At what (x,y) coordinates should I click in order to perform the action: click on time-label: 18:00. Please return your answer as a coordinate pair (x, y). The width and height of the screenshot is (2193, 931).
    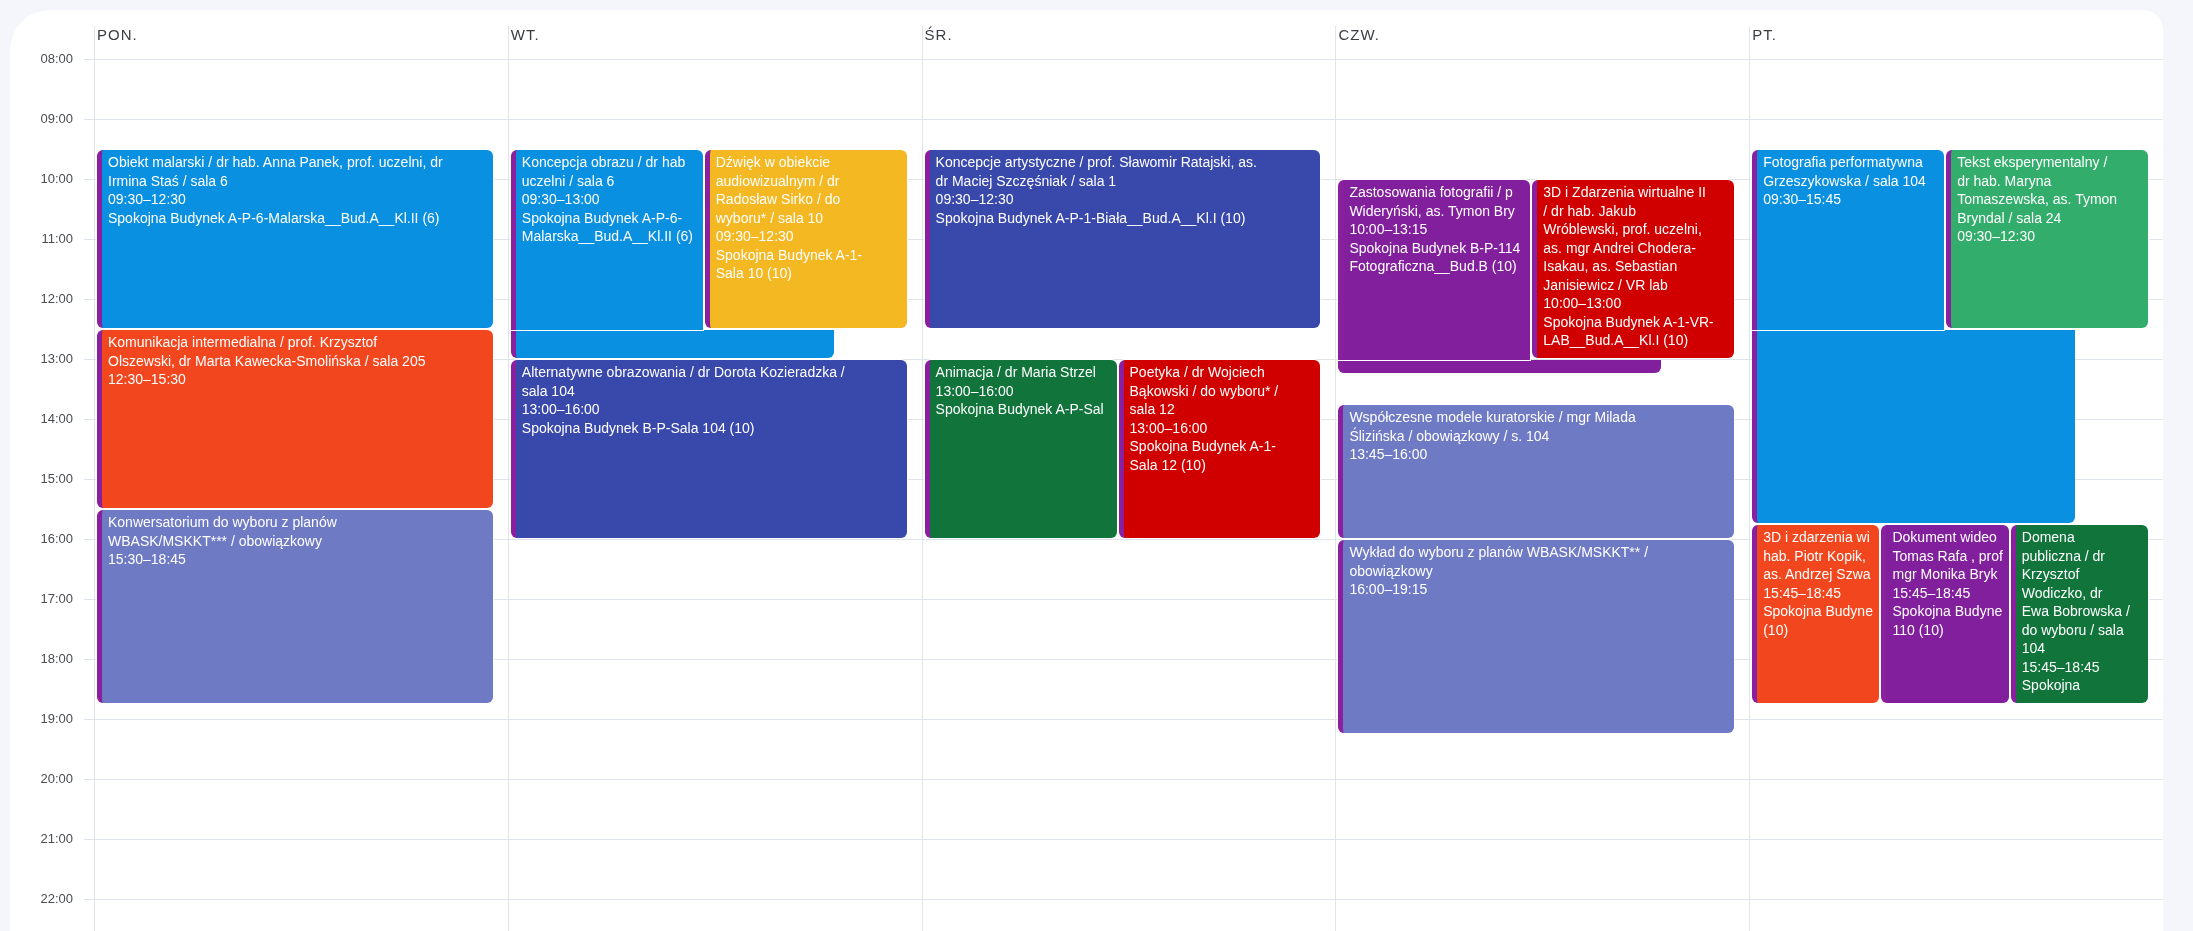
    Looking at the image, I should click on (56, 659).